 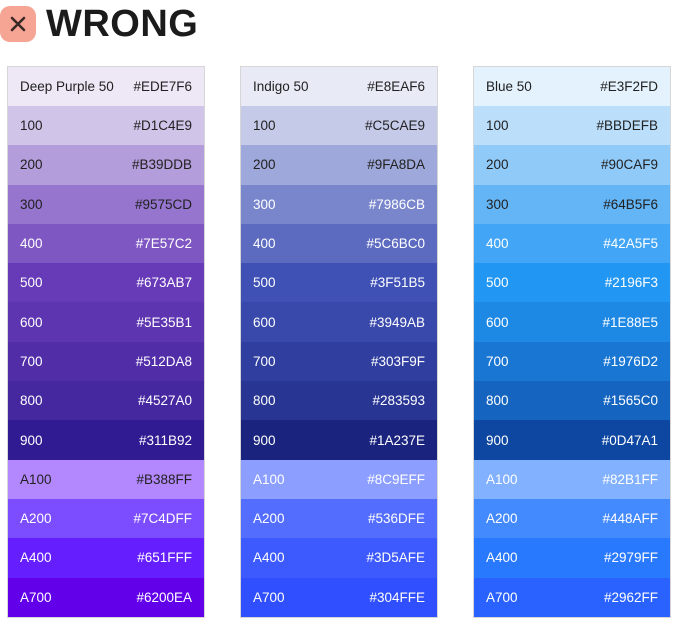 I want to click on swatch-hex: #90CAF9, so click(x=629, y=165).